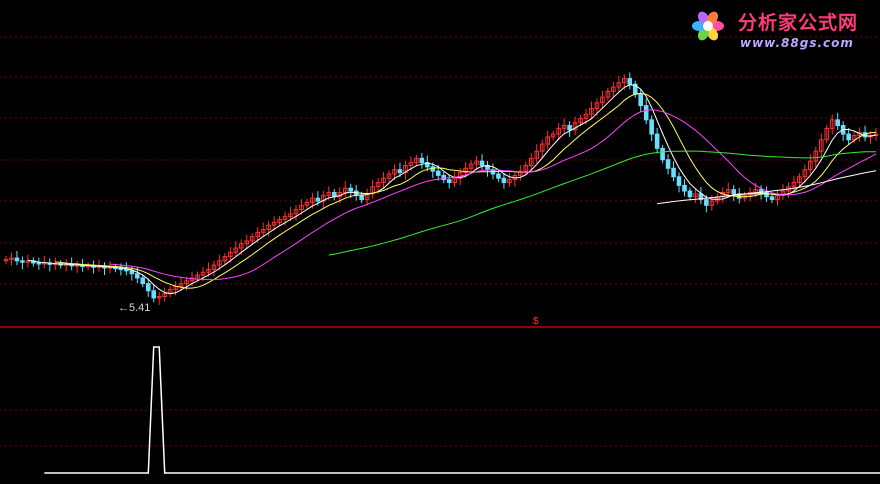  What do you see at coordinates (708, 26) in the screenshot?
I see `flower-center` at bounding box center [708, 26].